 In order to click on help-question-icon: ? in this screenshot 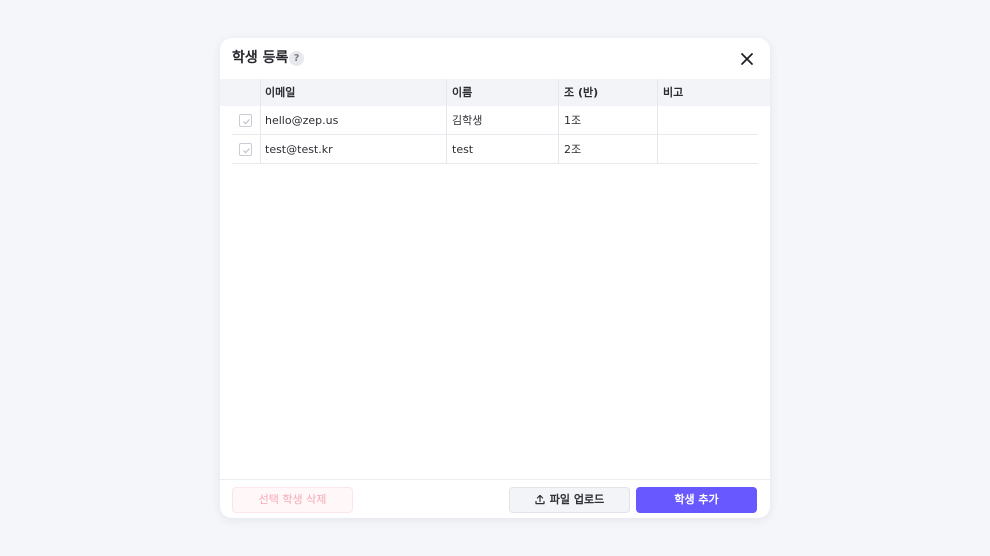, I will do `click(296, 58)`.